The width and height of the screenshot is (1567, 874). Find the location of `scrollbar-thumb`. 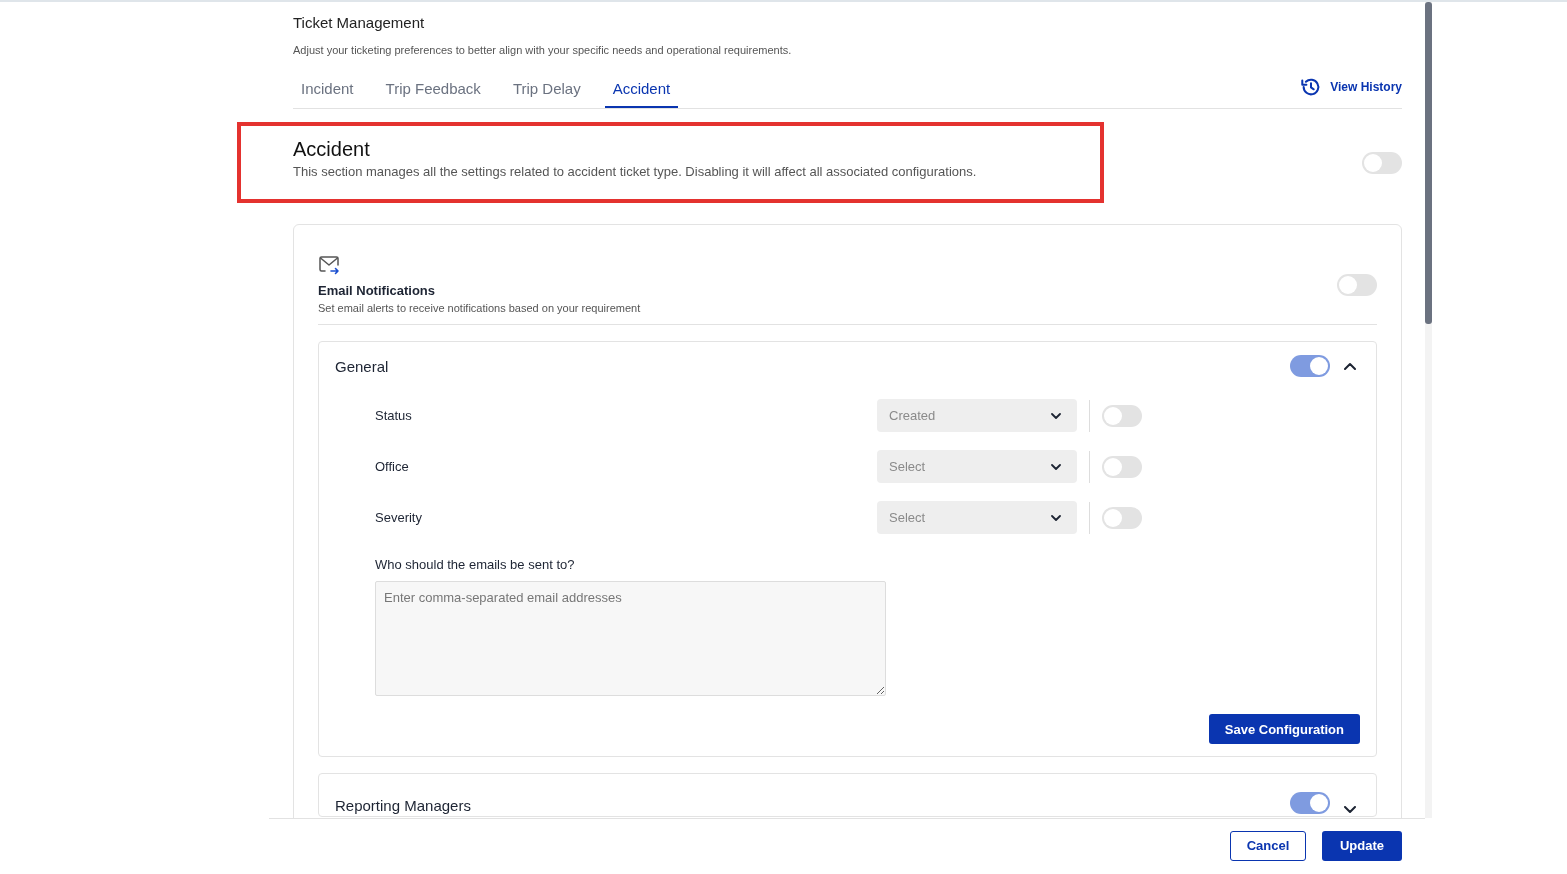

scrollbar-thumb is located at coordinates (1428, 163).